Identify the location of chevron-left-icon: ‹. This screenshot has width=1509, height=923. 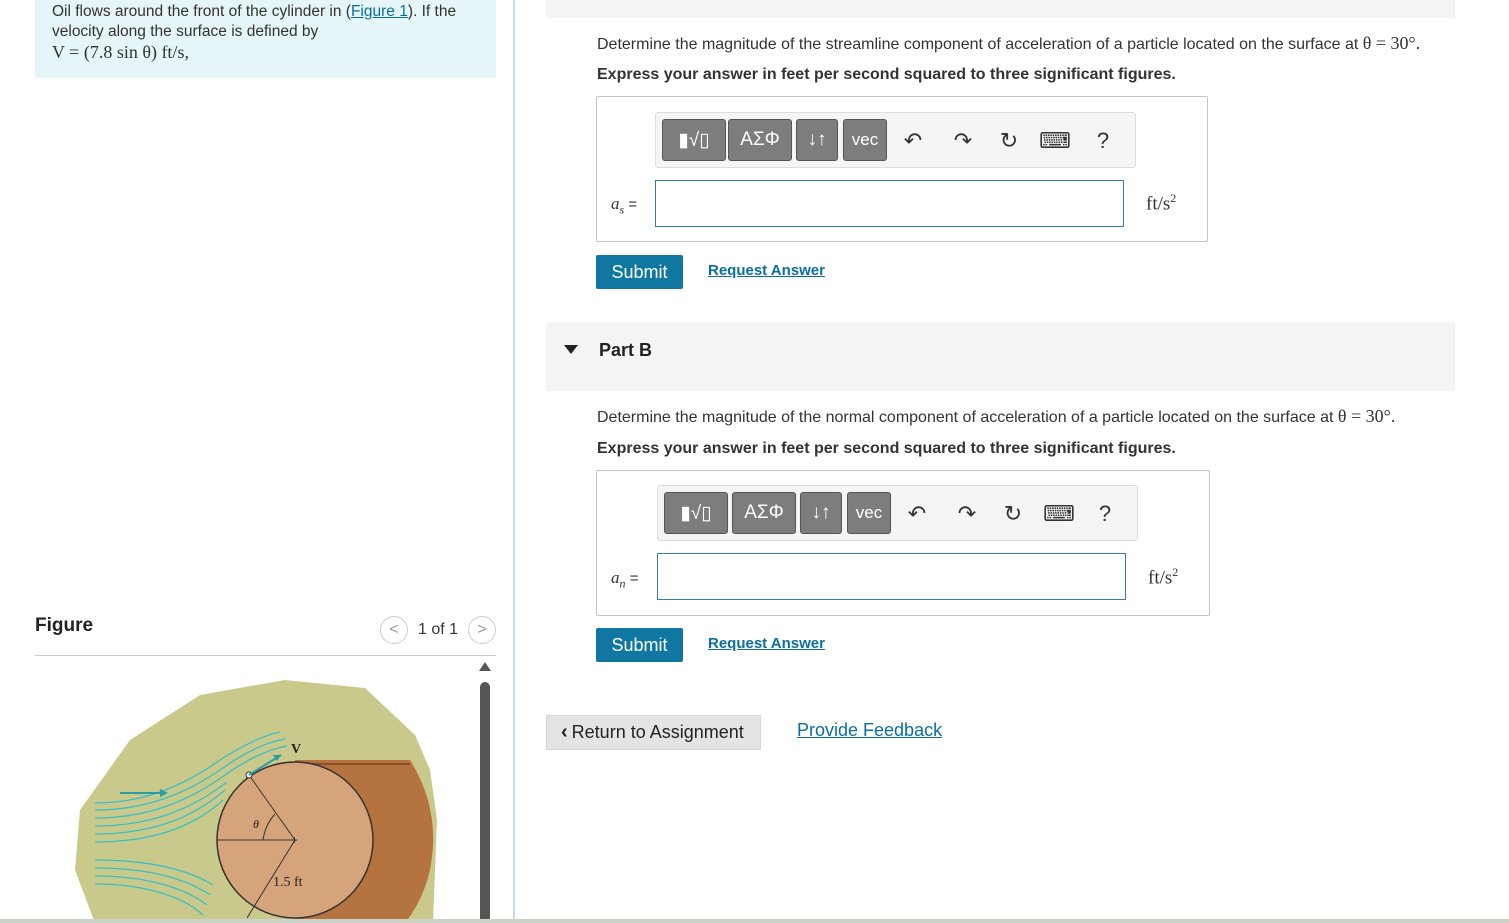
(564, 732).